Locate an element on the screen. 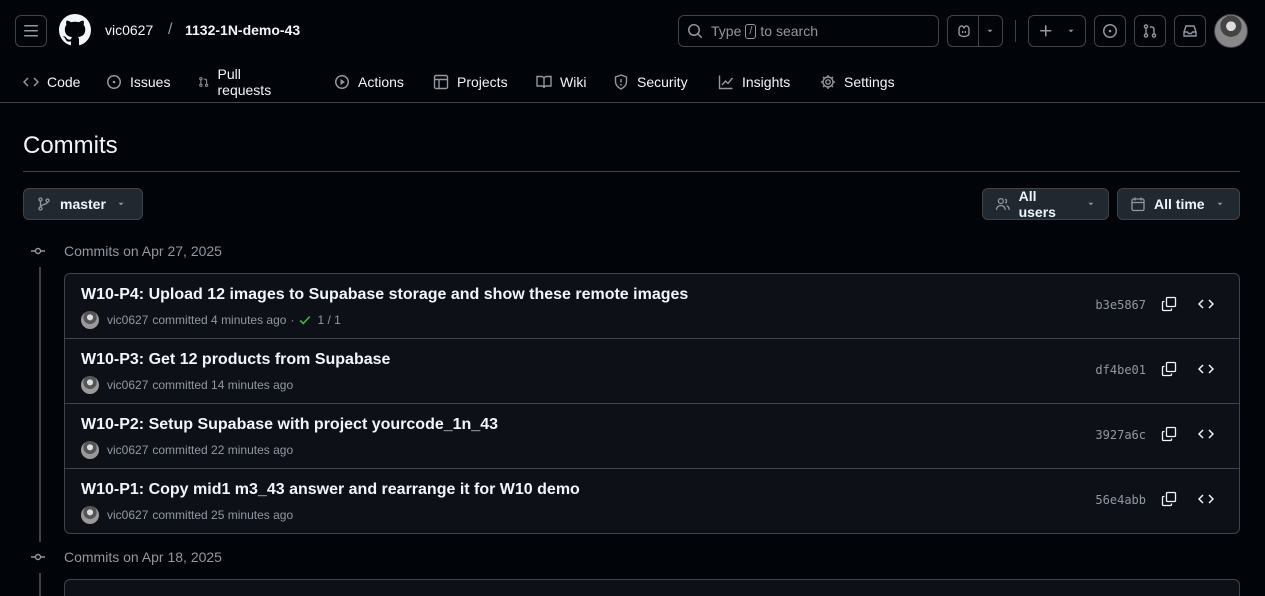 The width and height of the screenshot is (1265, 596). commit-meta: vic0627 committed 4 minutes ago · 1 / 1 is located at coordinates (211, 320).